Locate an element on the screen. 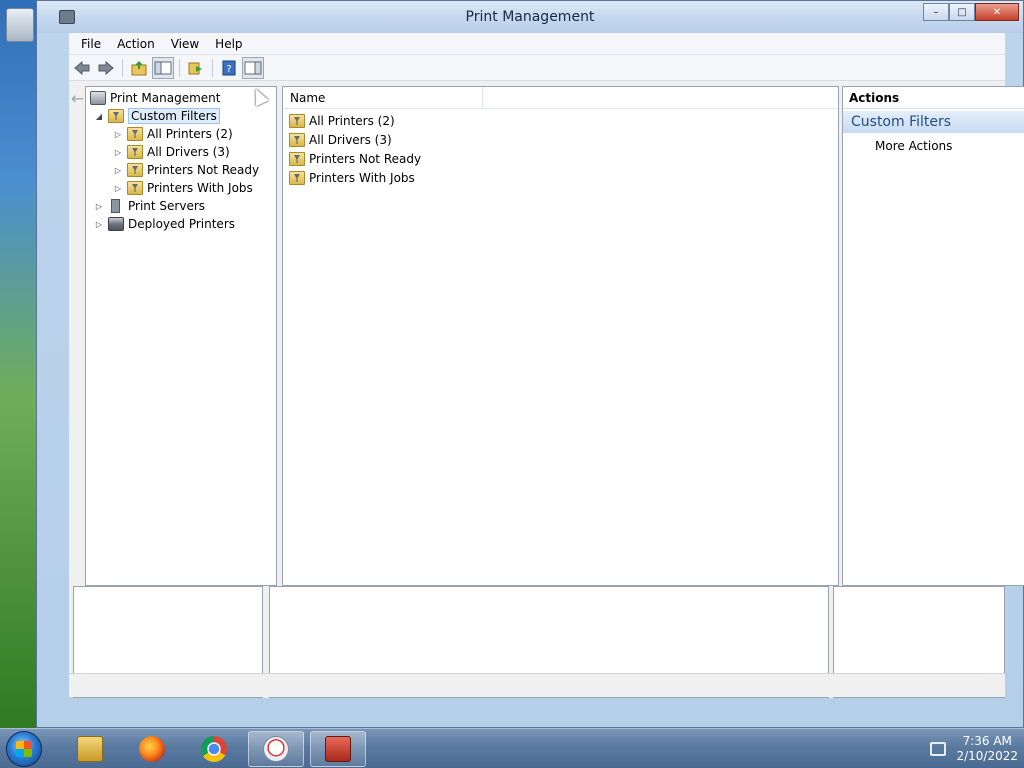  menu-view: View is located at coordinates (185, 44).